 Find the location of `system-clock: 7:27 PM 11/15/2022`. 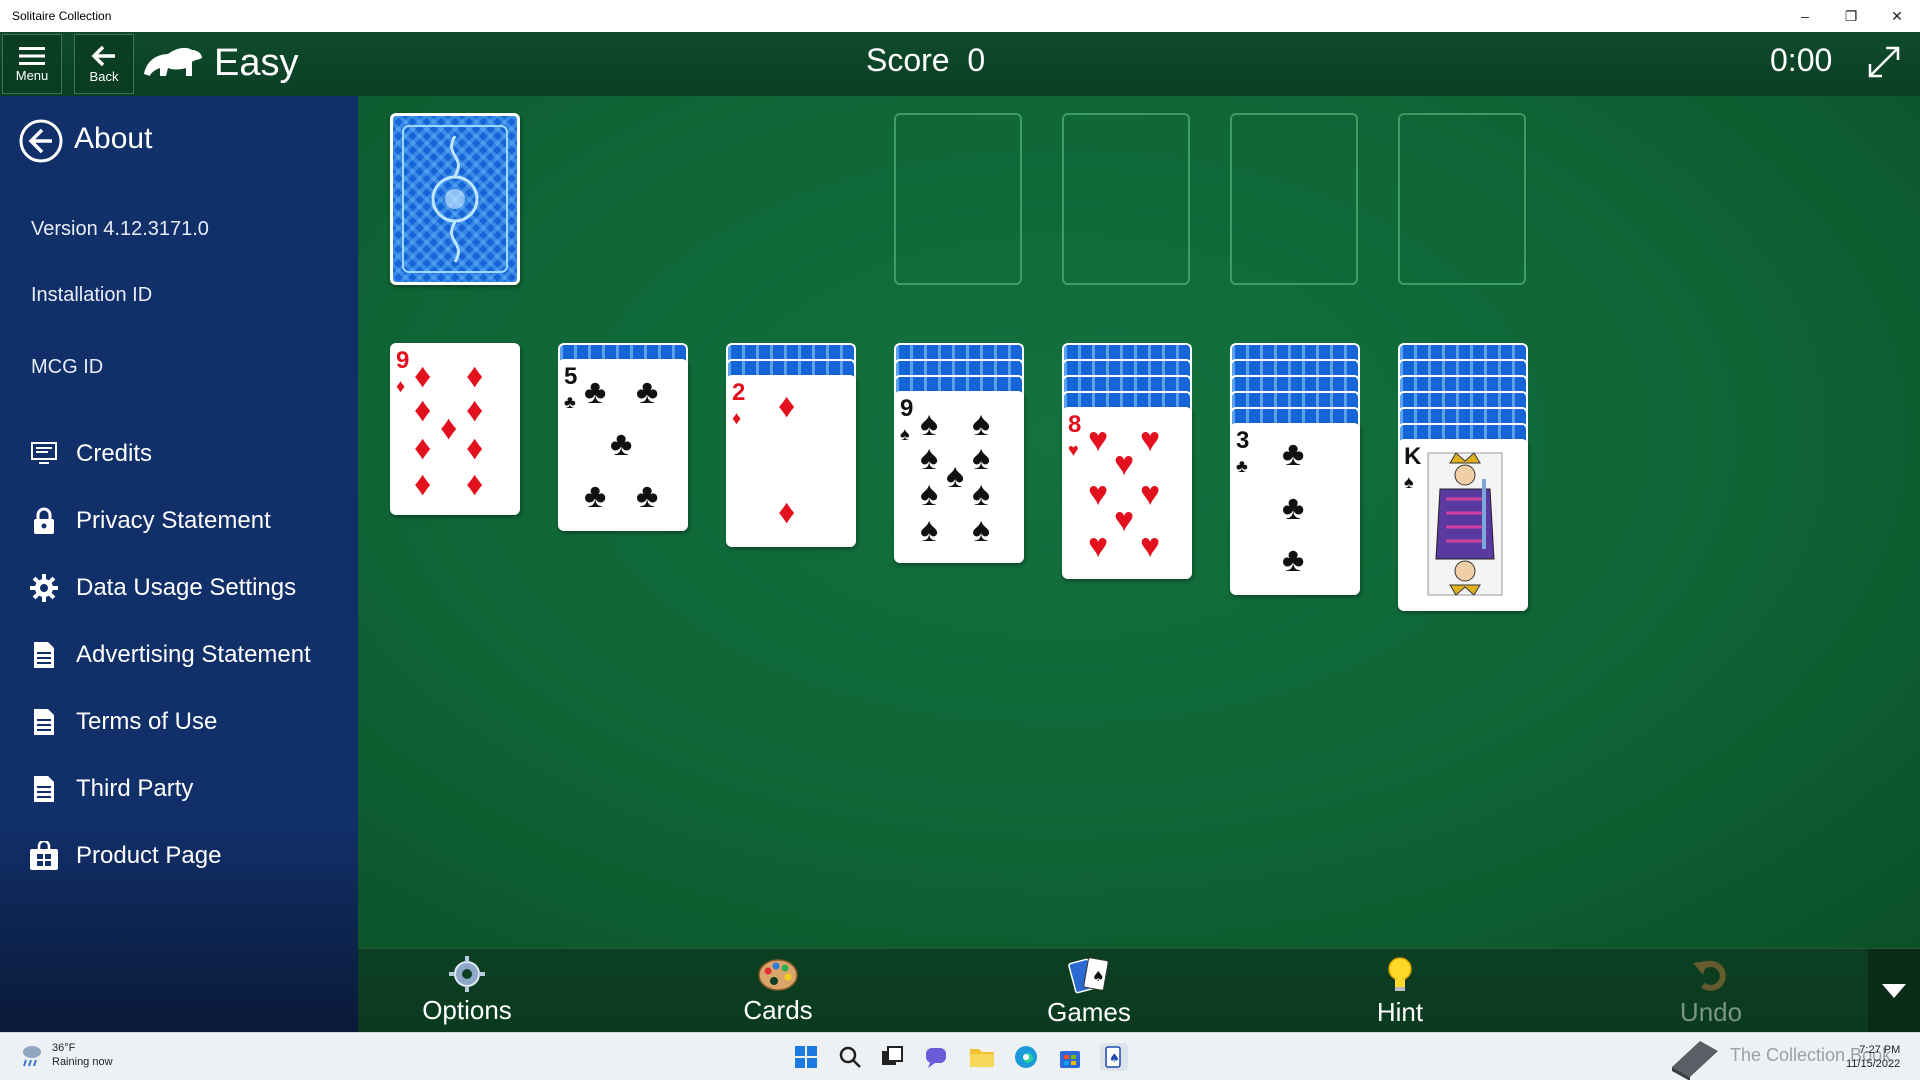

system-clock: 7:27 PM 11/15/2022 is located at coordinates (1873, 1057).